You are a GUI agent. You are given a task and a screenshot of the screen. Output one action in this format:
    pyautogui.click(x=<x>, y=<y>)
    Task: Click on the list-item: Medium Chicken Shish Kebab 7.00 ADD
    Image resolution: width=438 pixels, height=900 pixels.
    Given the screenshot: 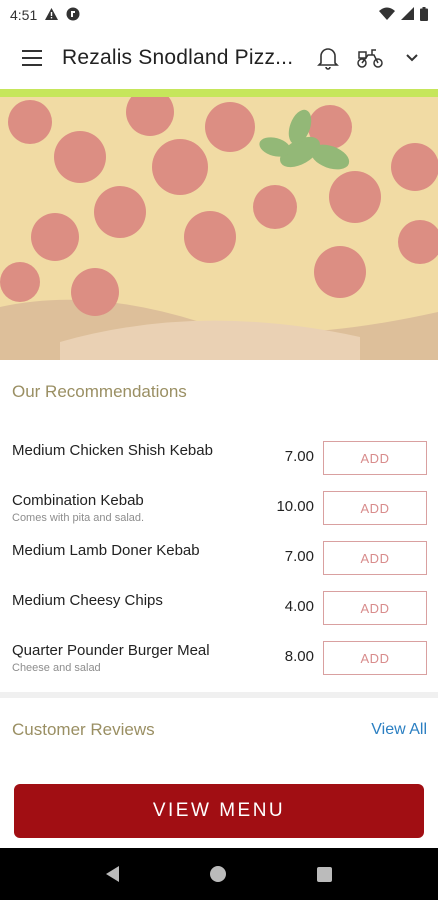 What is the action you would take?
    pyautogui.click(x=219, y=461)
    